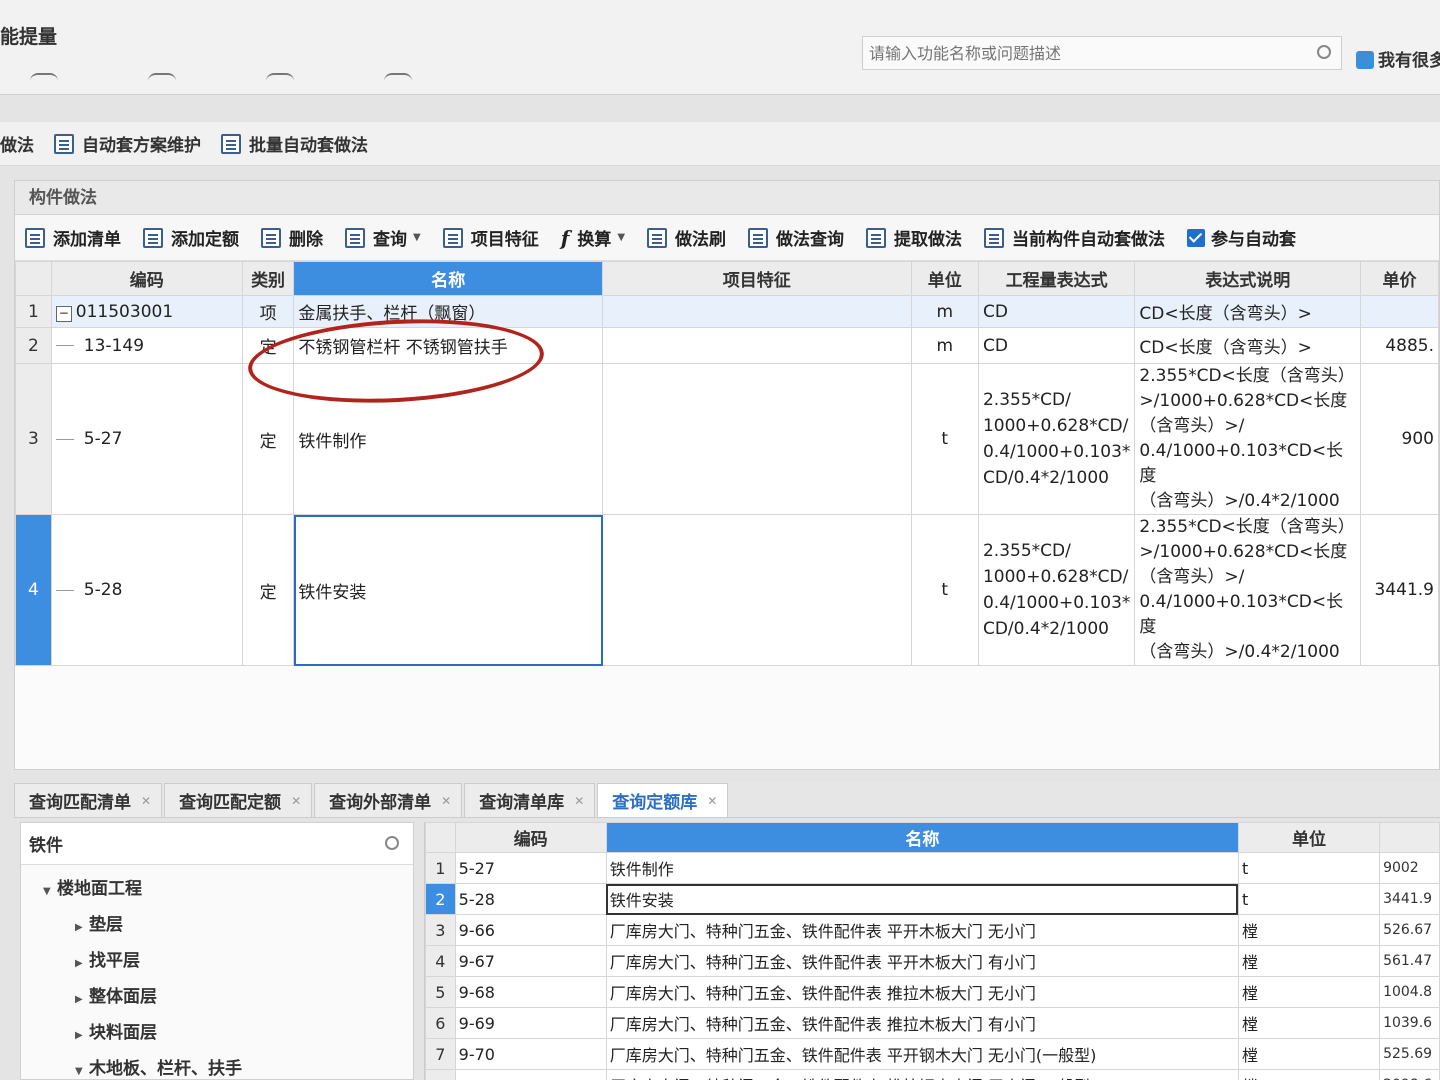 The image size is (1440, 1080). What do you see at coordinates (530, 961) in the screenshot?
I see `code-cell: 9-67` at bounding box center [530, 961].